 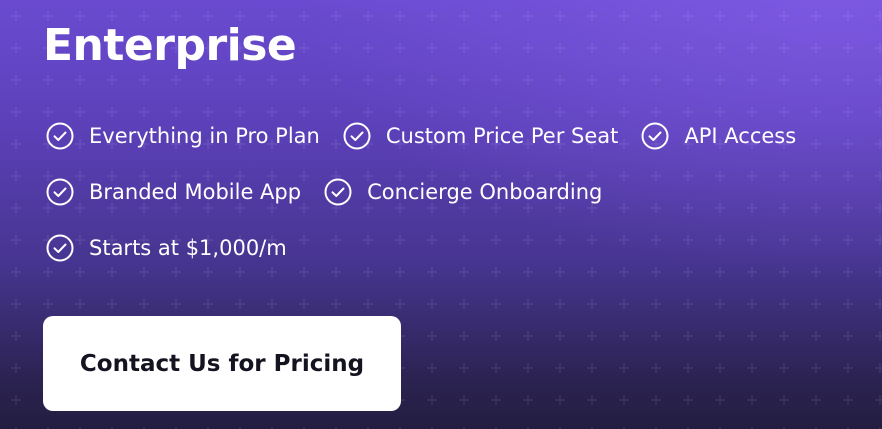 I want to click on contact-us-button: Contact Us for Pricing, so click(x=222, y=363).